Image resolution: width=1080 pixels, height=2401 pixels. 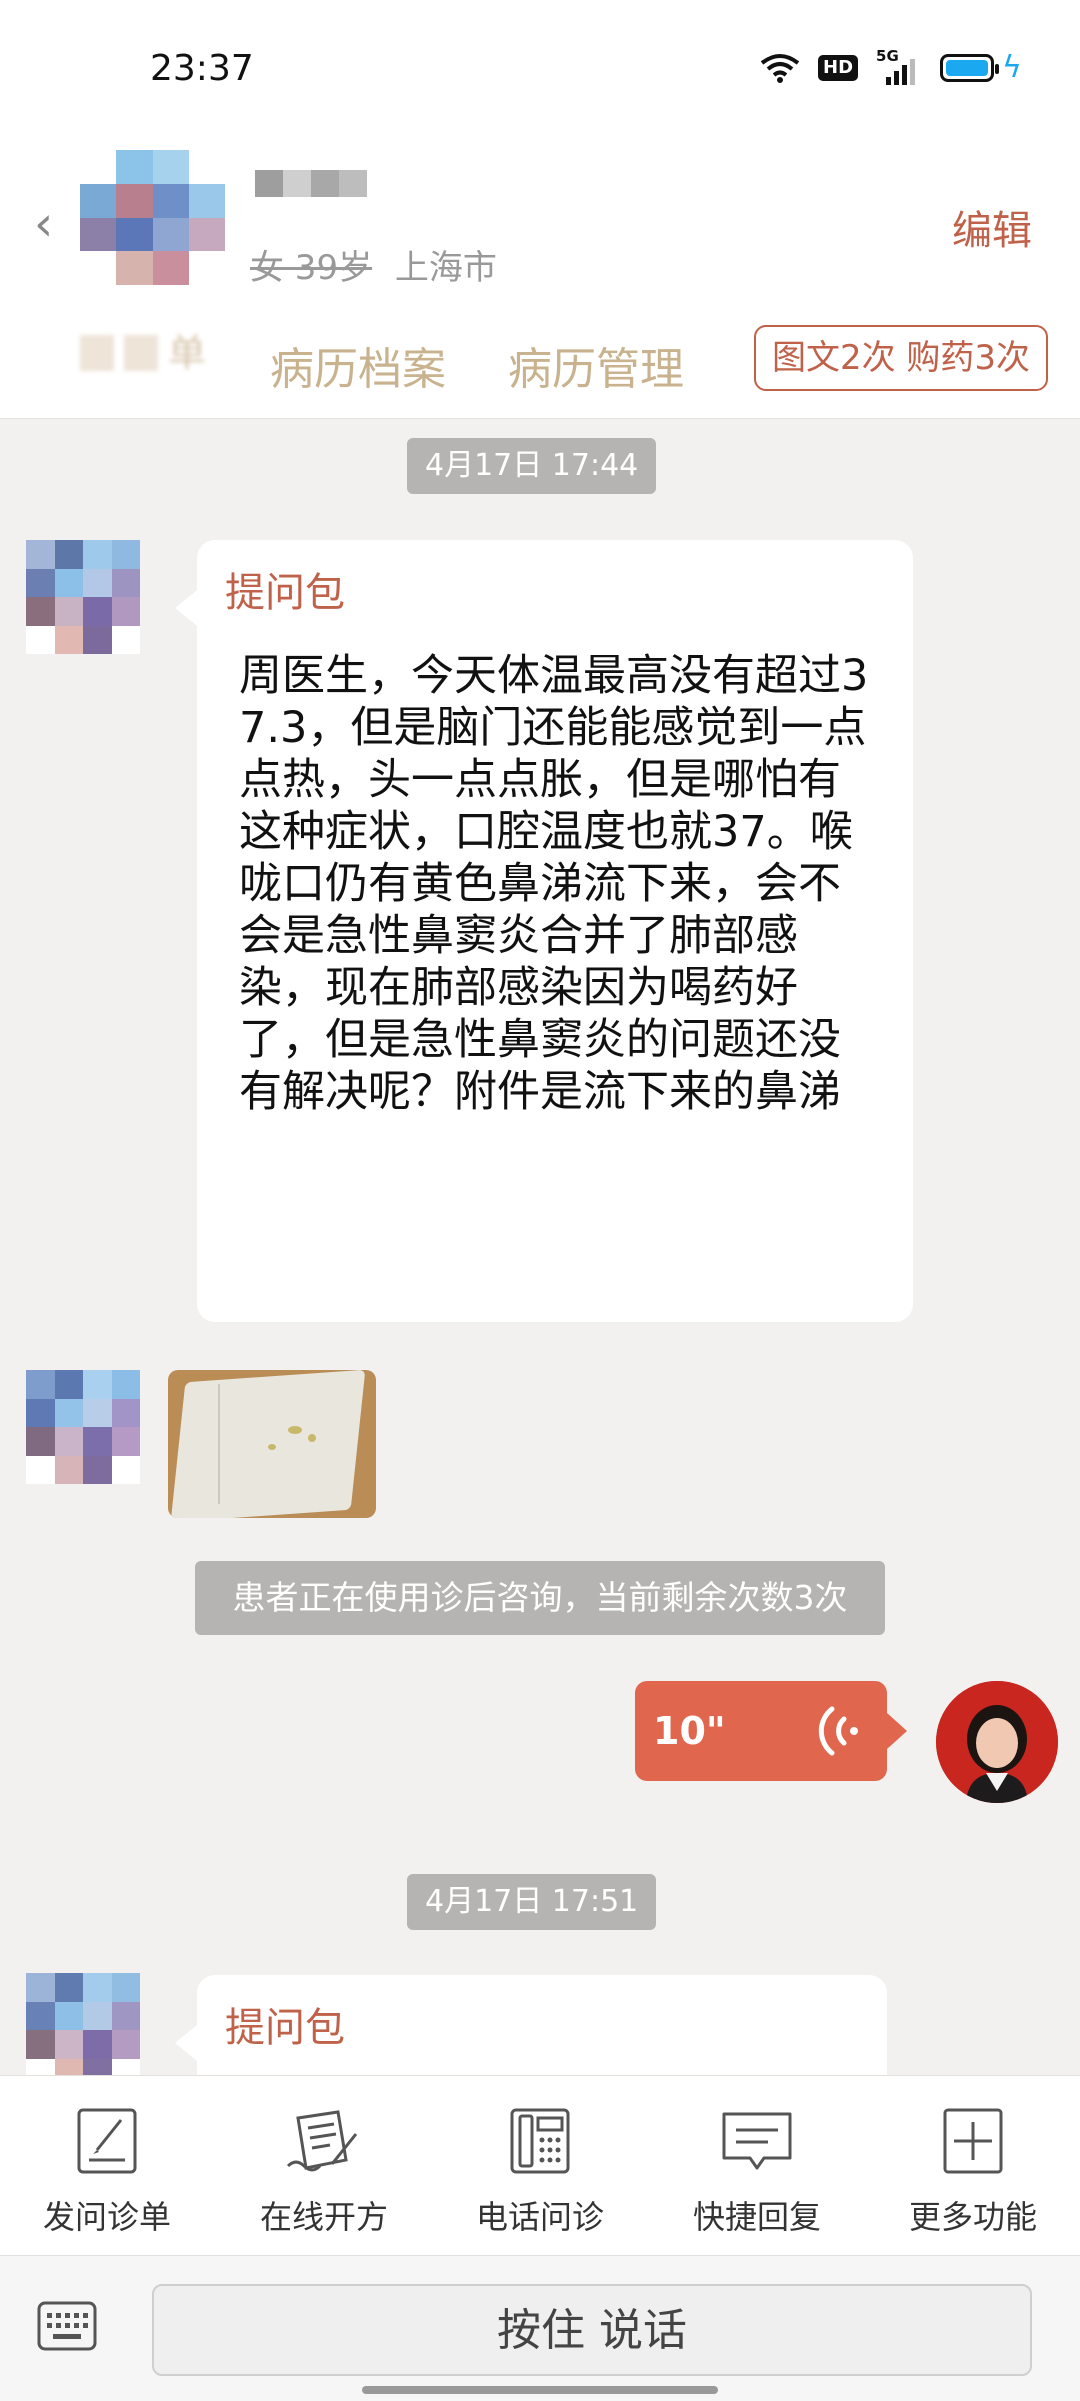 What do you see at coordinates (1012, 67) in the screenshot?
I see `charging-icon: ϟ` at bounding box center [1012, 67].